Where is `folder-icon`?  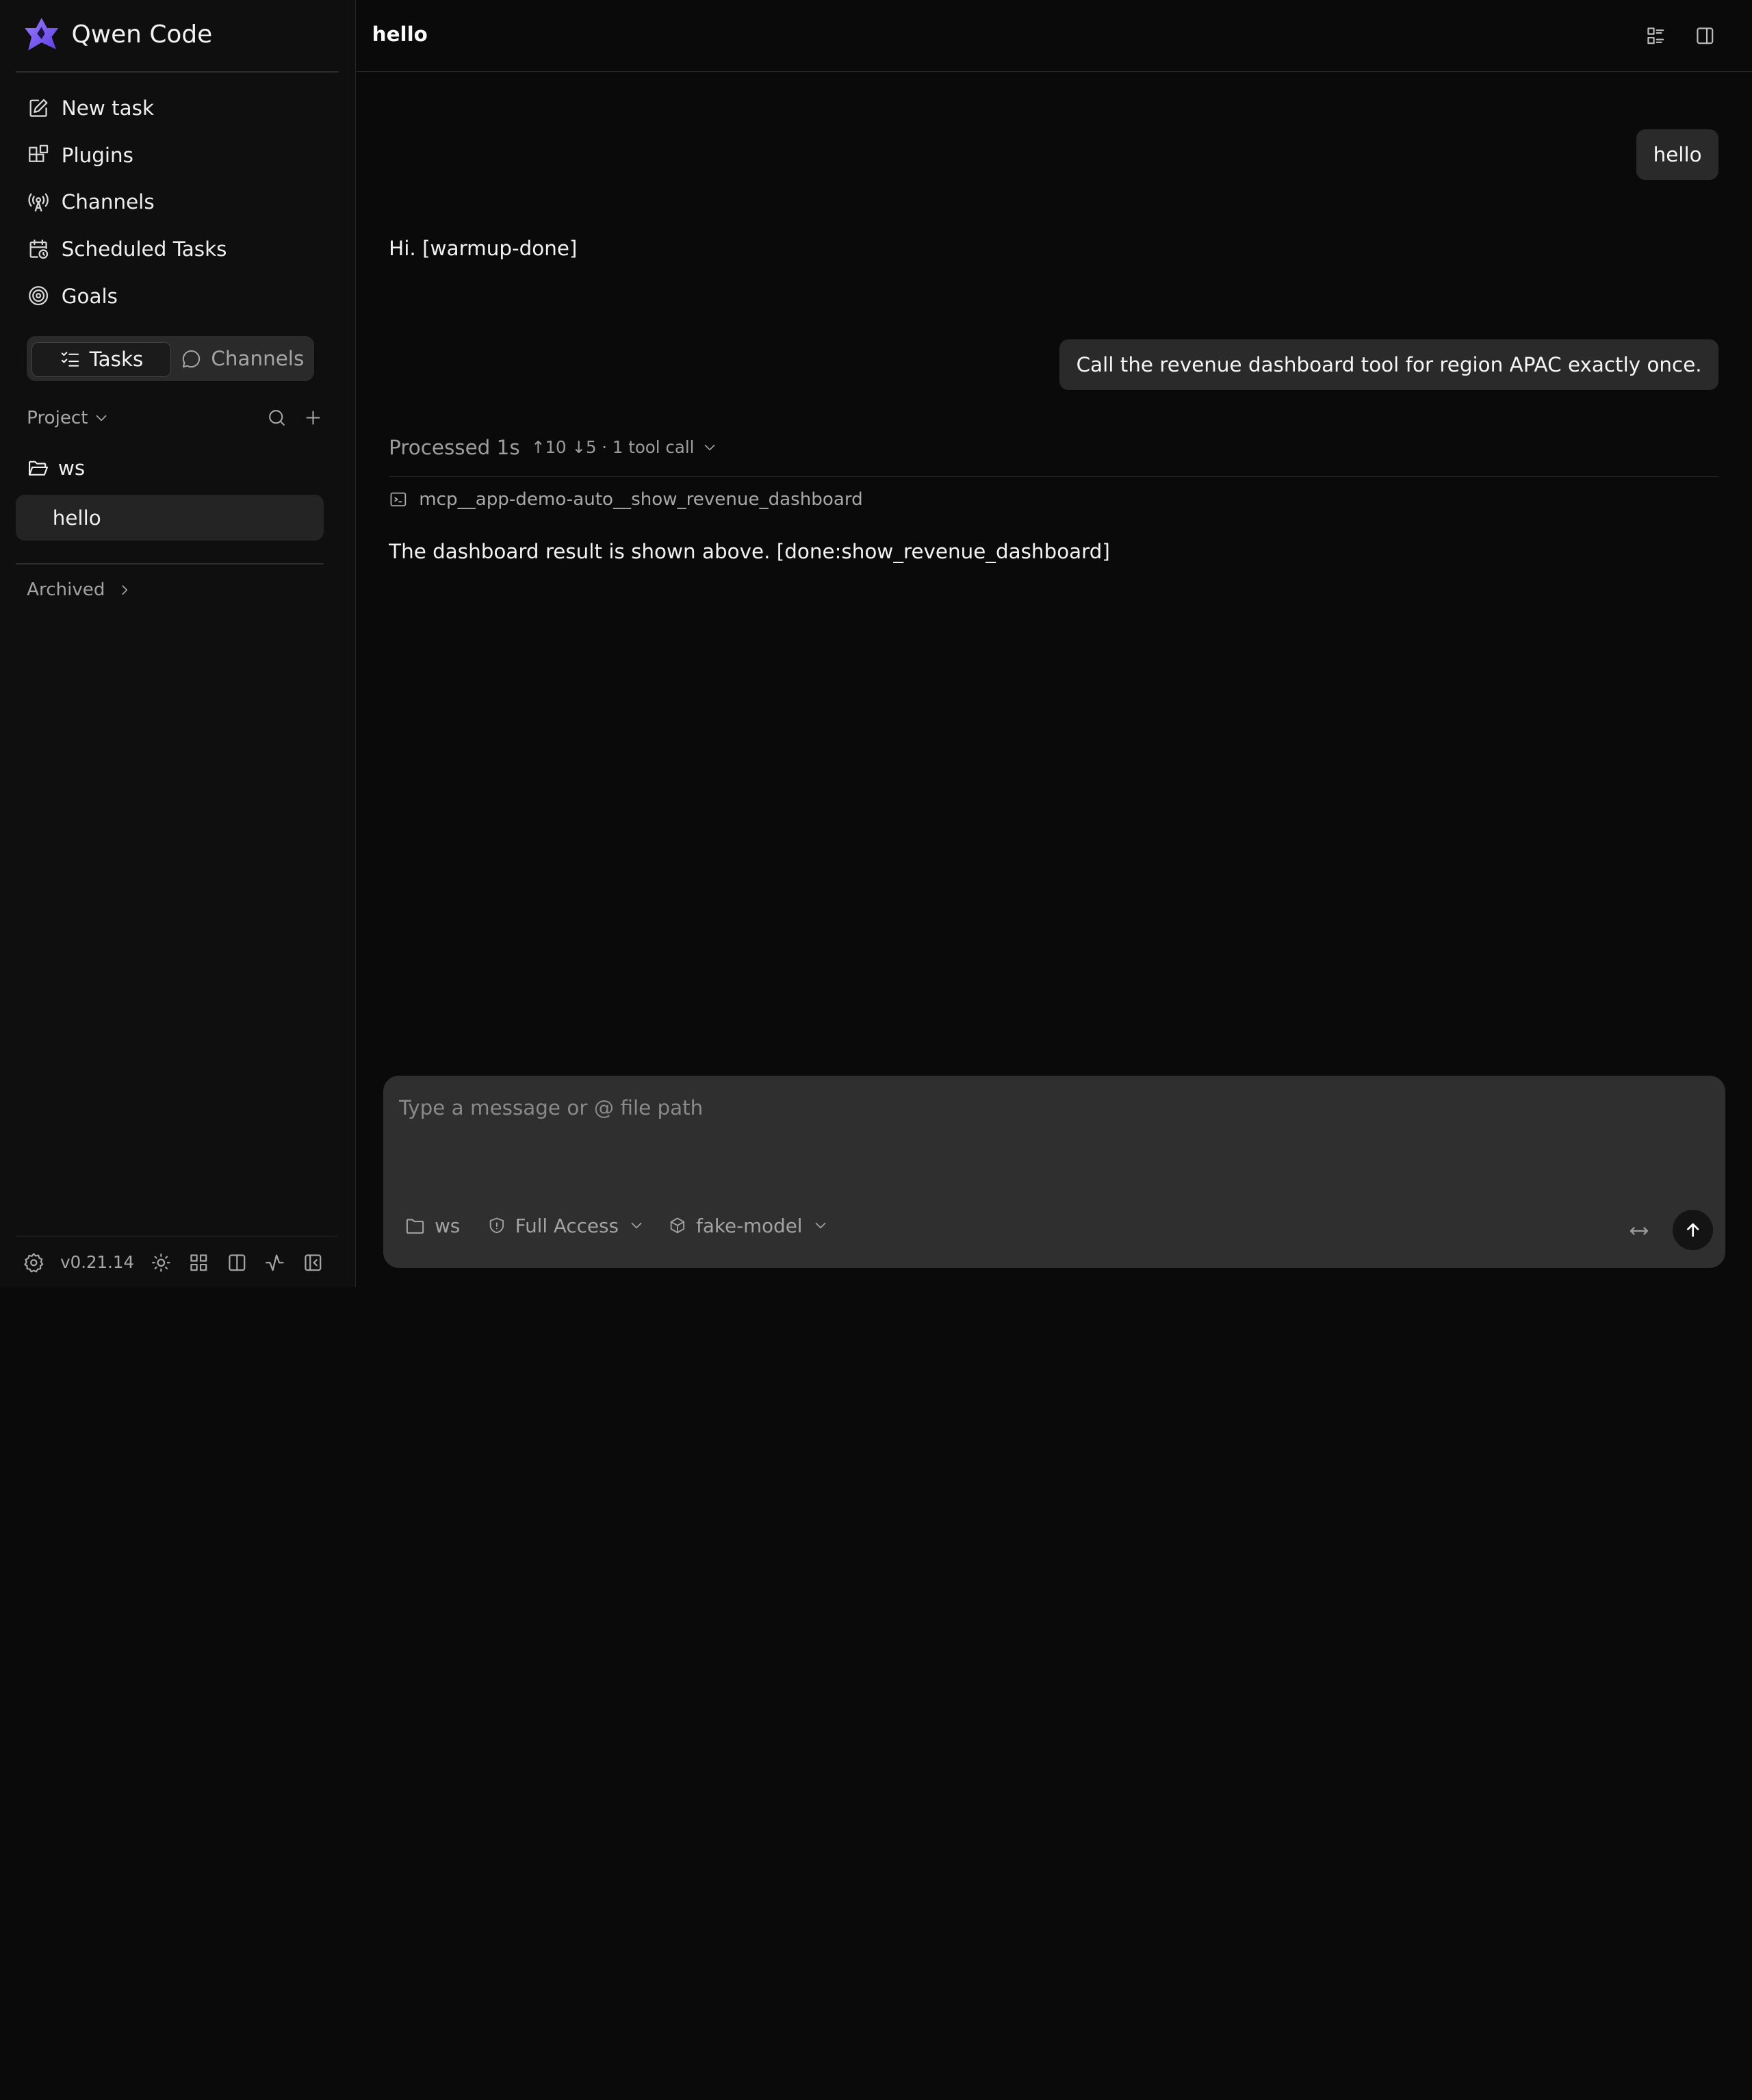 folder-icon is located at coordinates (415, 1225).